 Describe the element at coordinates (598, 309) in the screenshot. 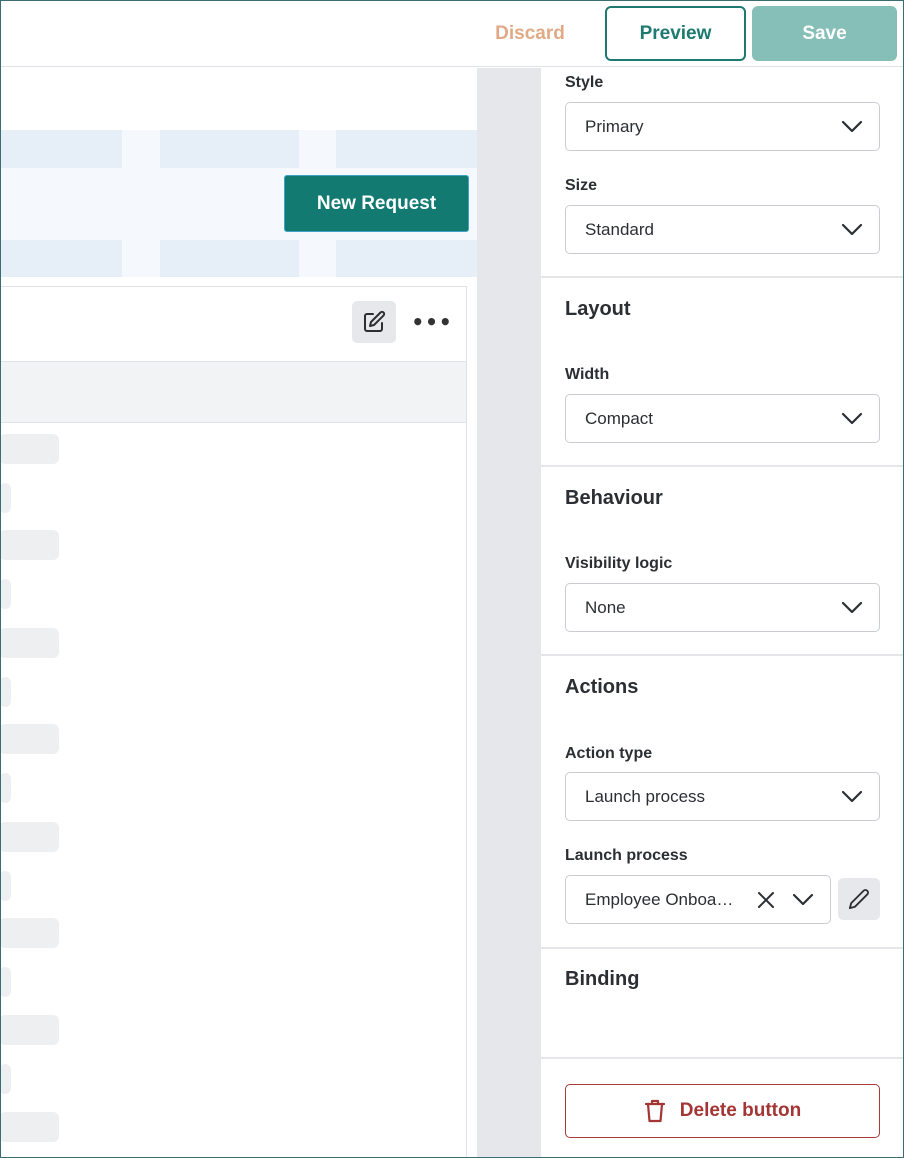

I see `layout-section-title: Layout` at that location.